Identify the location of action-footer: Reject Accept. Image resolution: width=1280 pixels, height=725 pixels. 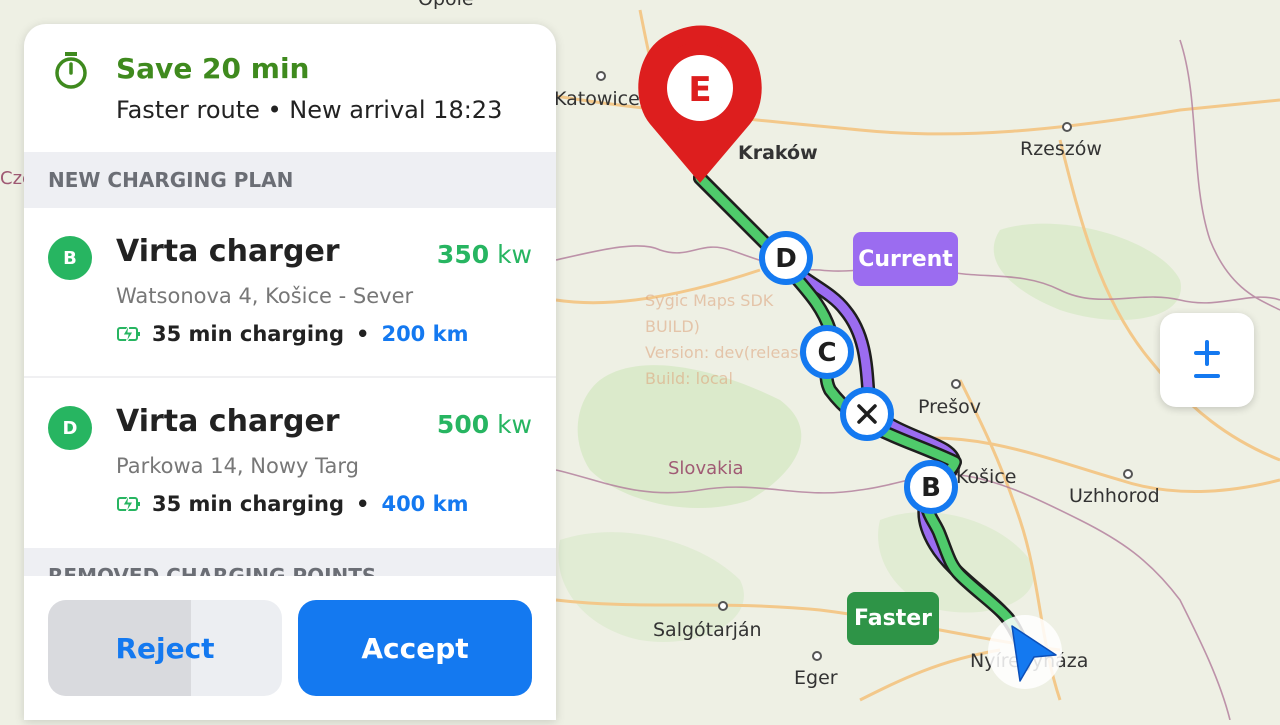
(290, 648).